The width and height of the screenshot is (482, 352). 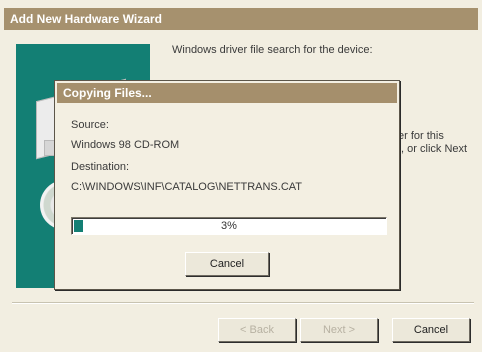 I want to click on wizard-message-partial: er for this ., or click Next, so click(x=432, y=143).